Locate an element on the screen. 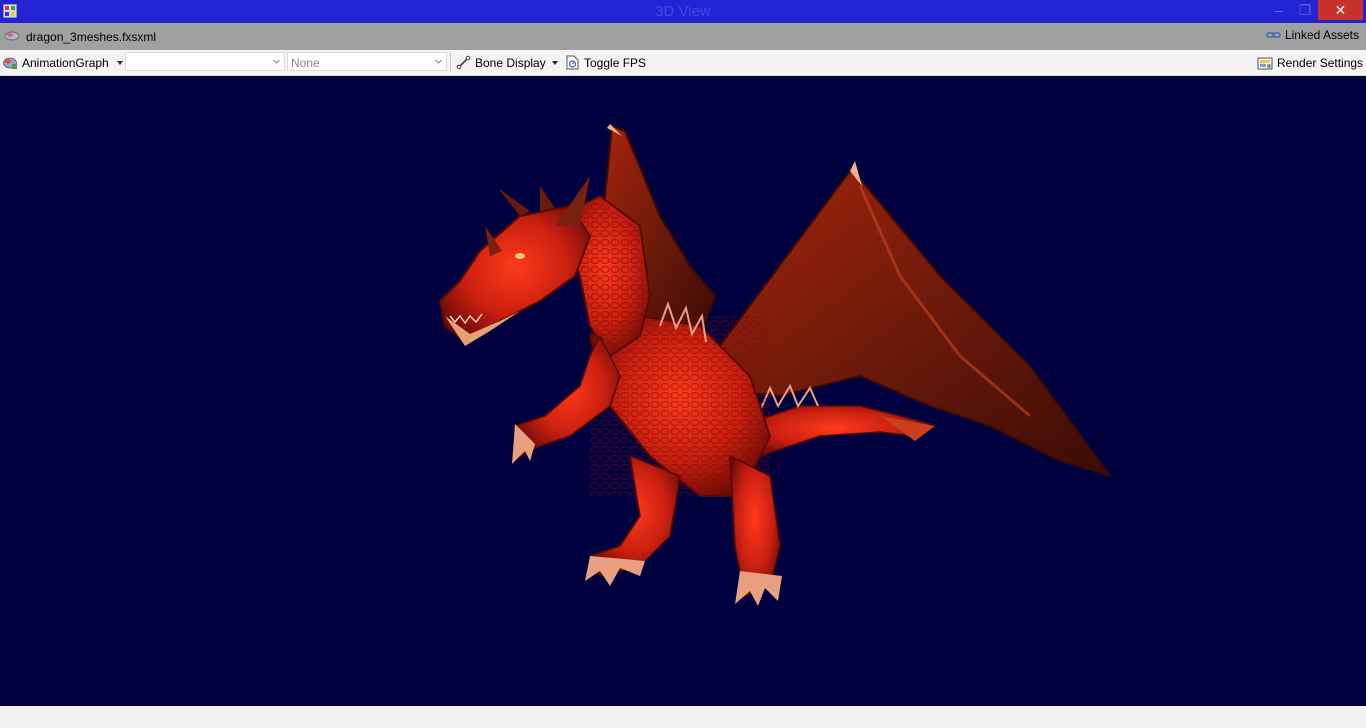  fps-icon is located at coordinates (572, 62).